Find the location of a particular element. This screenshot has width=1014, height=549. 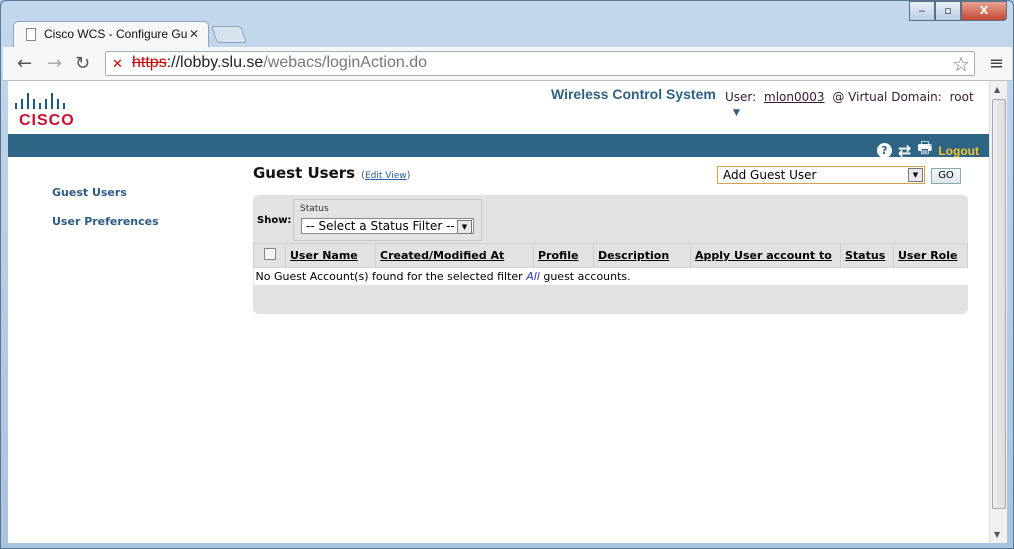

forward-icon: → is located at coordinates (54, 63).